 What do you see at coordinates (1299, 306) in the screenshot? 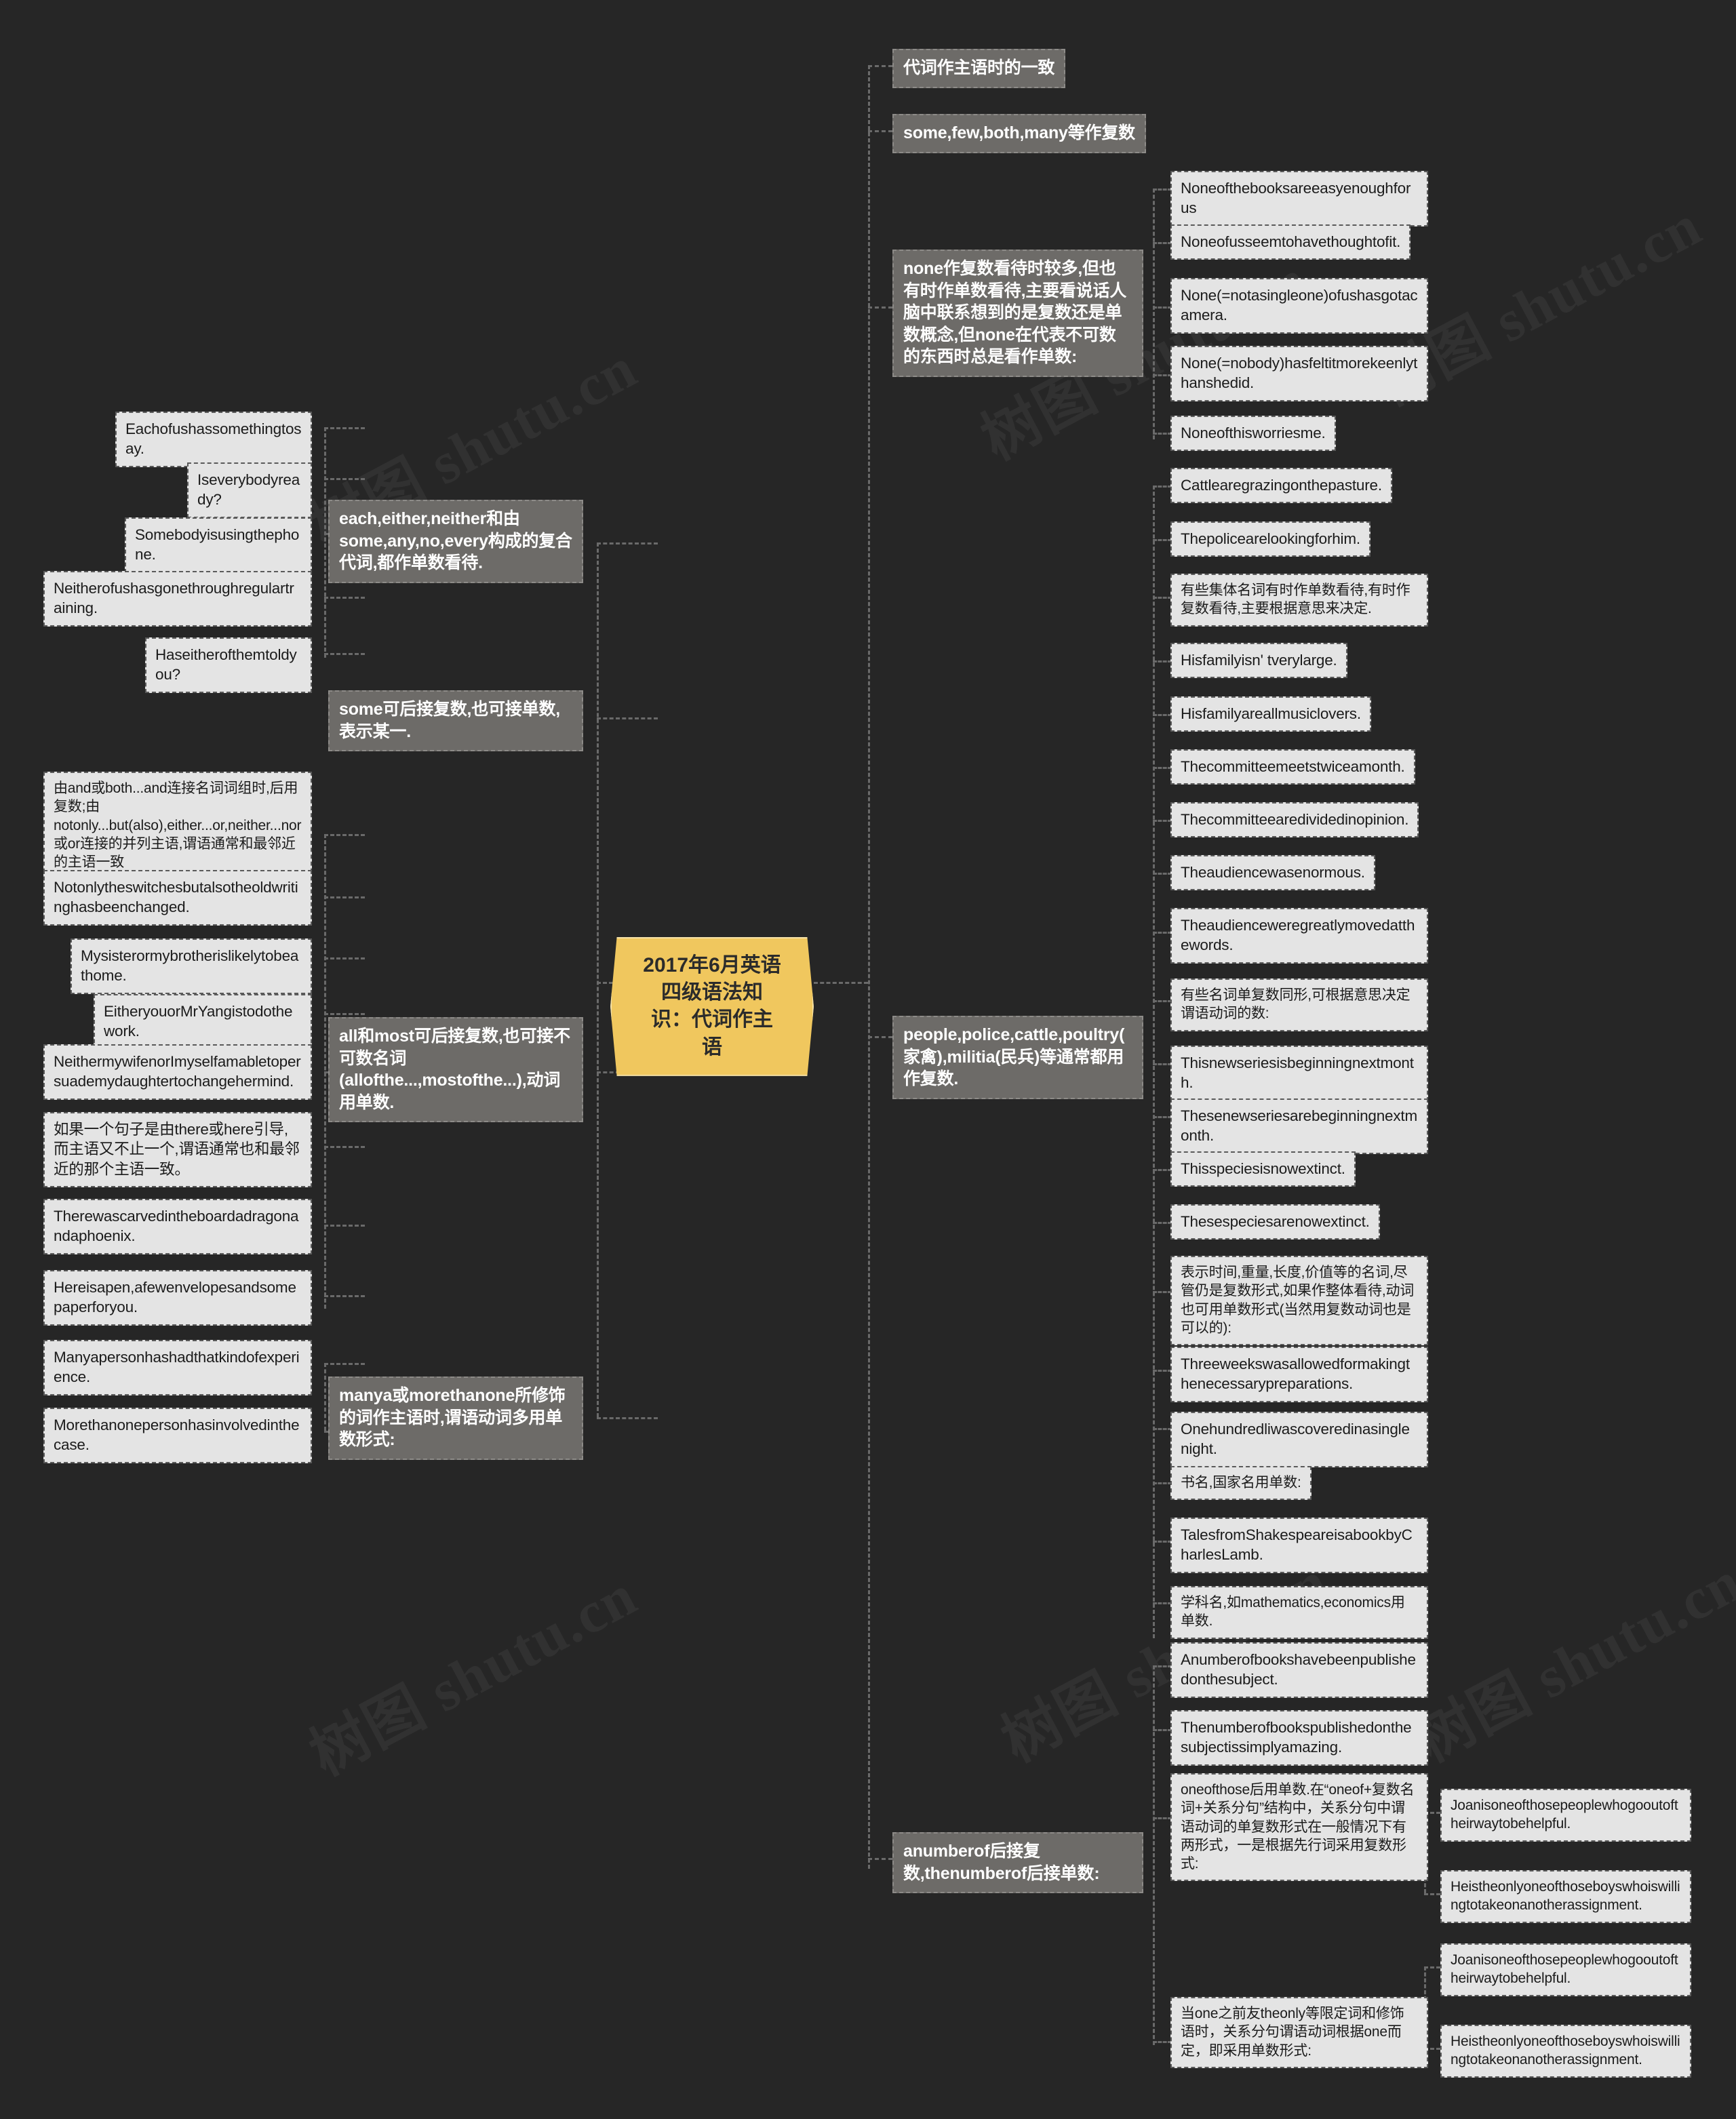
I see `leaf-node: None(=notasingleone)ofushasgotacamera.` at bounding box center [1299, 306].